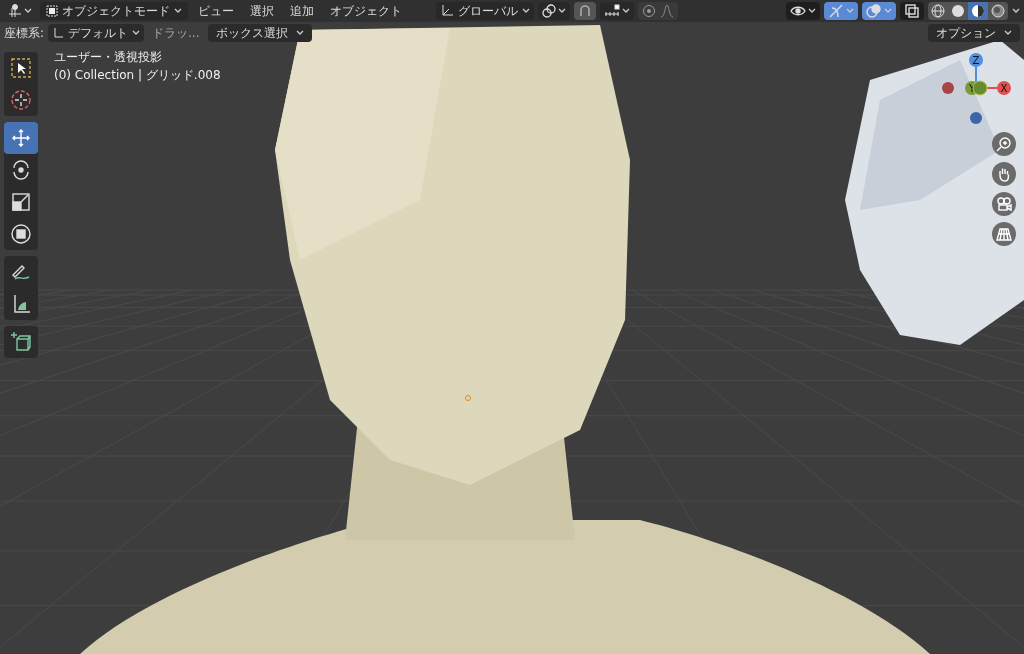 This screenshot has height=654, width=1024. Describe the element at coordinates (1004, 234) in the screenshot. I see `grid-icon` at that location.